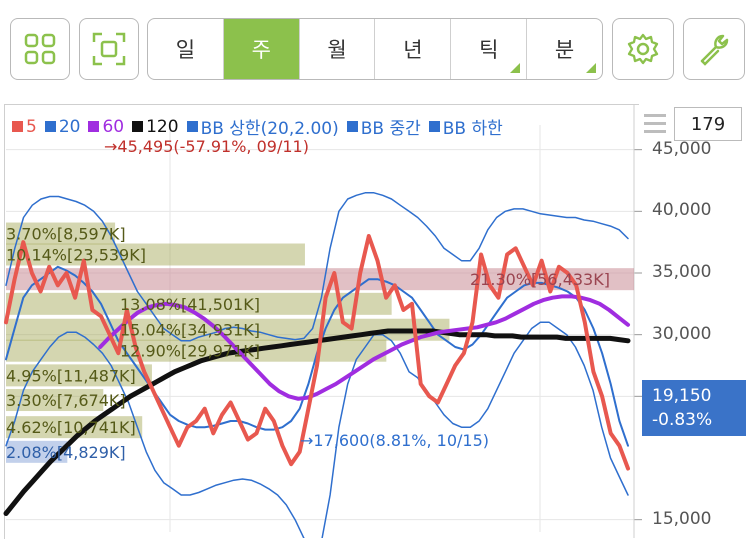  What do you see at coordinates (682, 396) in the screenshot?
I see `current-price: 19,150` at bounding box center [682, 396].